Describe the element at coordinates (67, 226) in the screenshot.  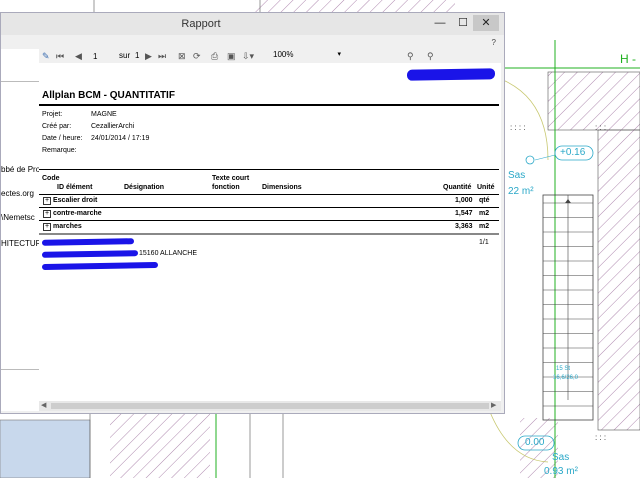
I see `row-name: marches` at that location.